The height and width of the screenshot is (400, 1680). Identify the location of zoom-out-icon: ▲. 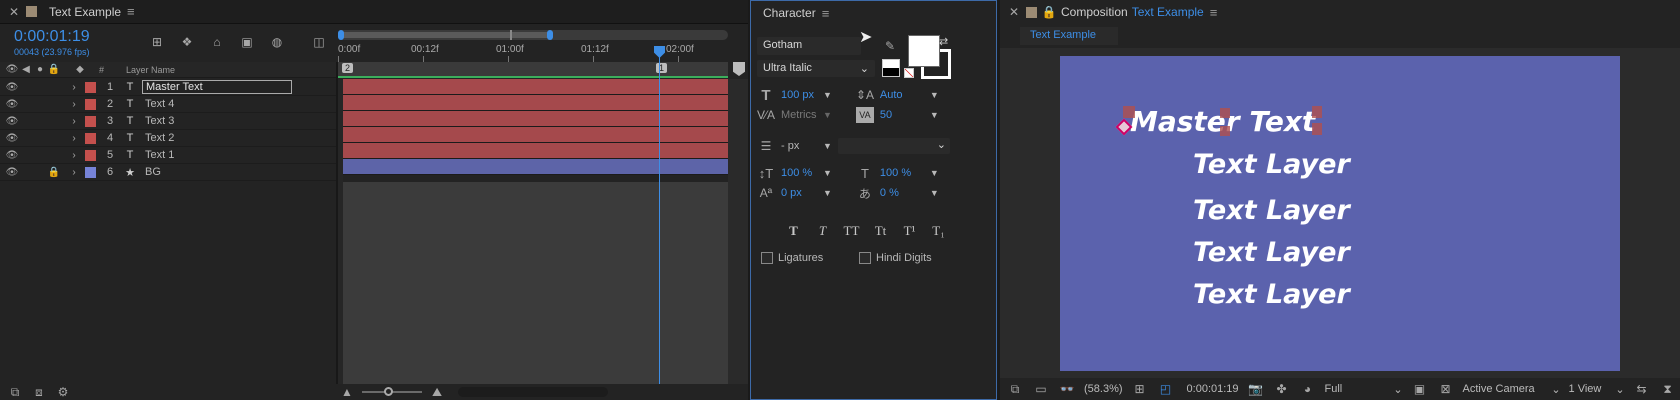
(347, 392).